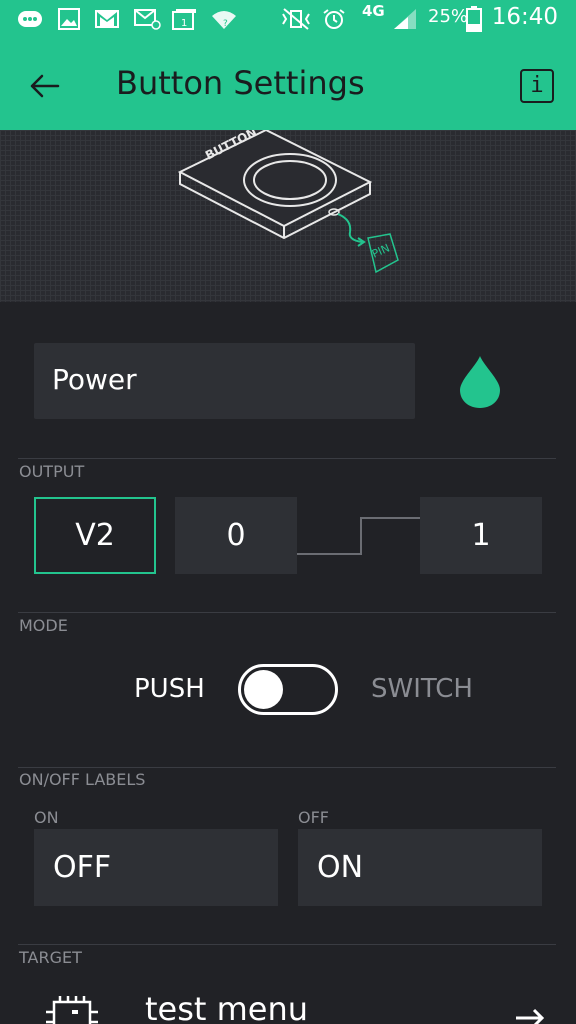  What do you see at coordinates (524, 17) in the screenshot?
I see `clock: 16:40` at bounding box center [524, 17].